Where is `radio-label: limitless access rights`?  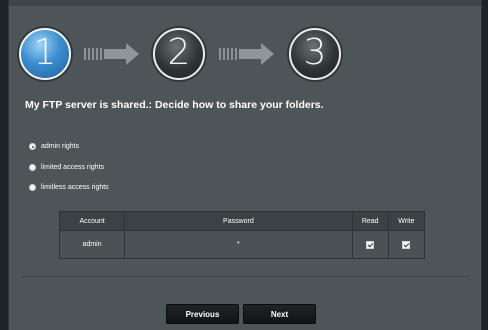 radio-label: limitless access rights is located at coordinates (75, 187).